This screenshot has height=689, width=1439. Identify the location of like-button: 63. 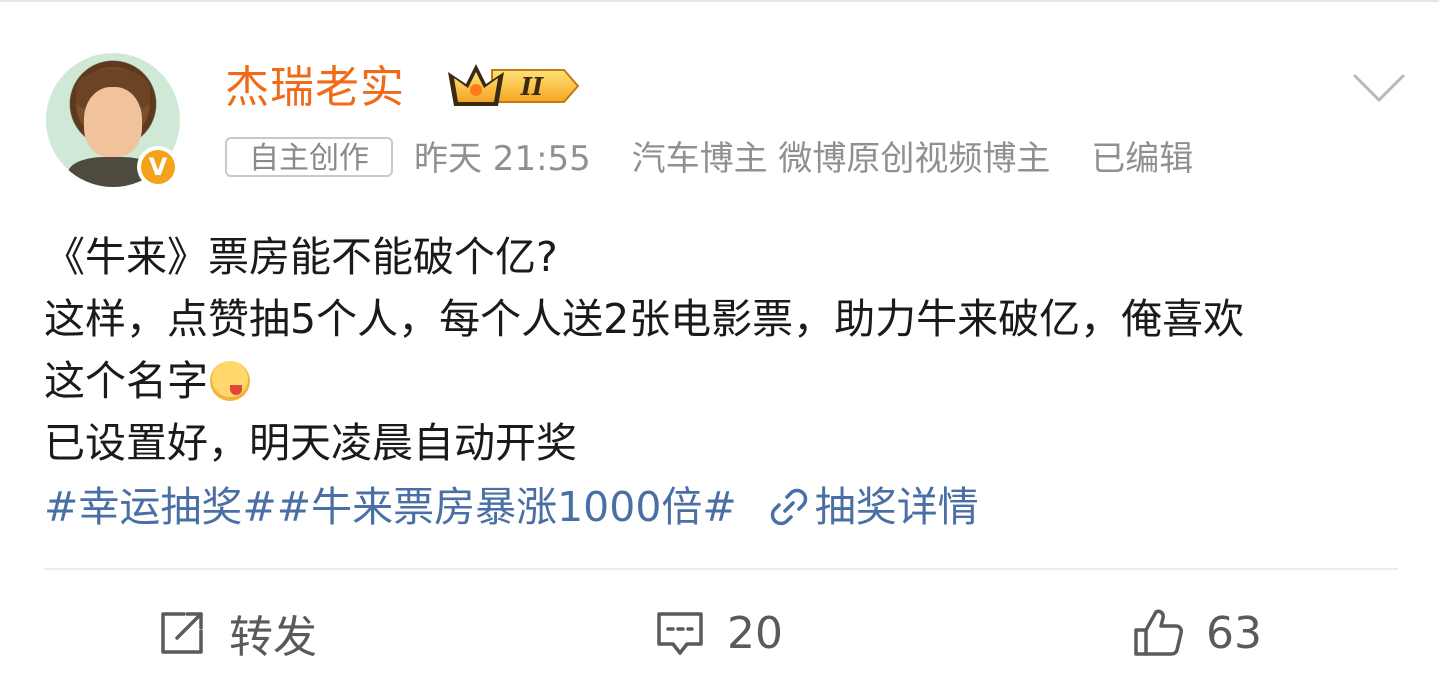
(1197, 633).